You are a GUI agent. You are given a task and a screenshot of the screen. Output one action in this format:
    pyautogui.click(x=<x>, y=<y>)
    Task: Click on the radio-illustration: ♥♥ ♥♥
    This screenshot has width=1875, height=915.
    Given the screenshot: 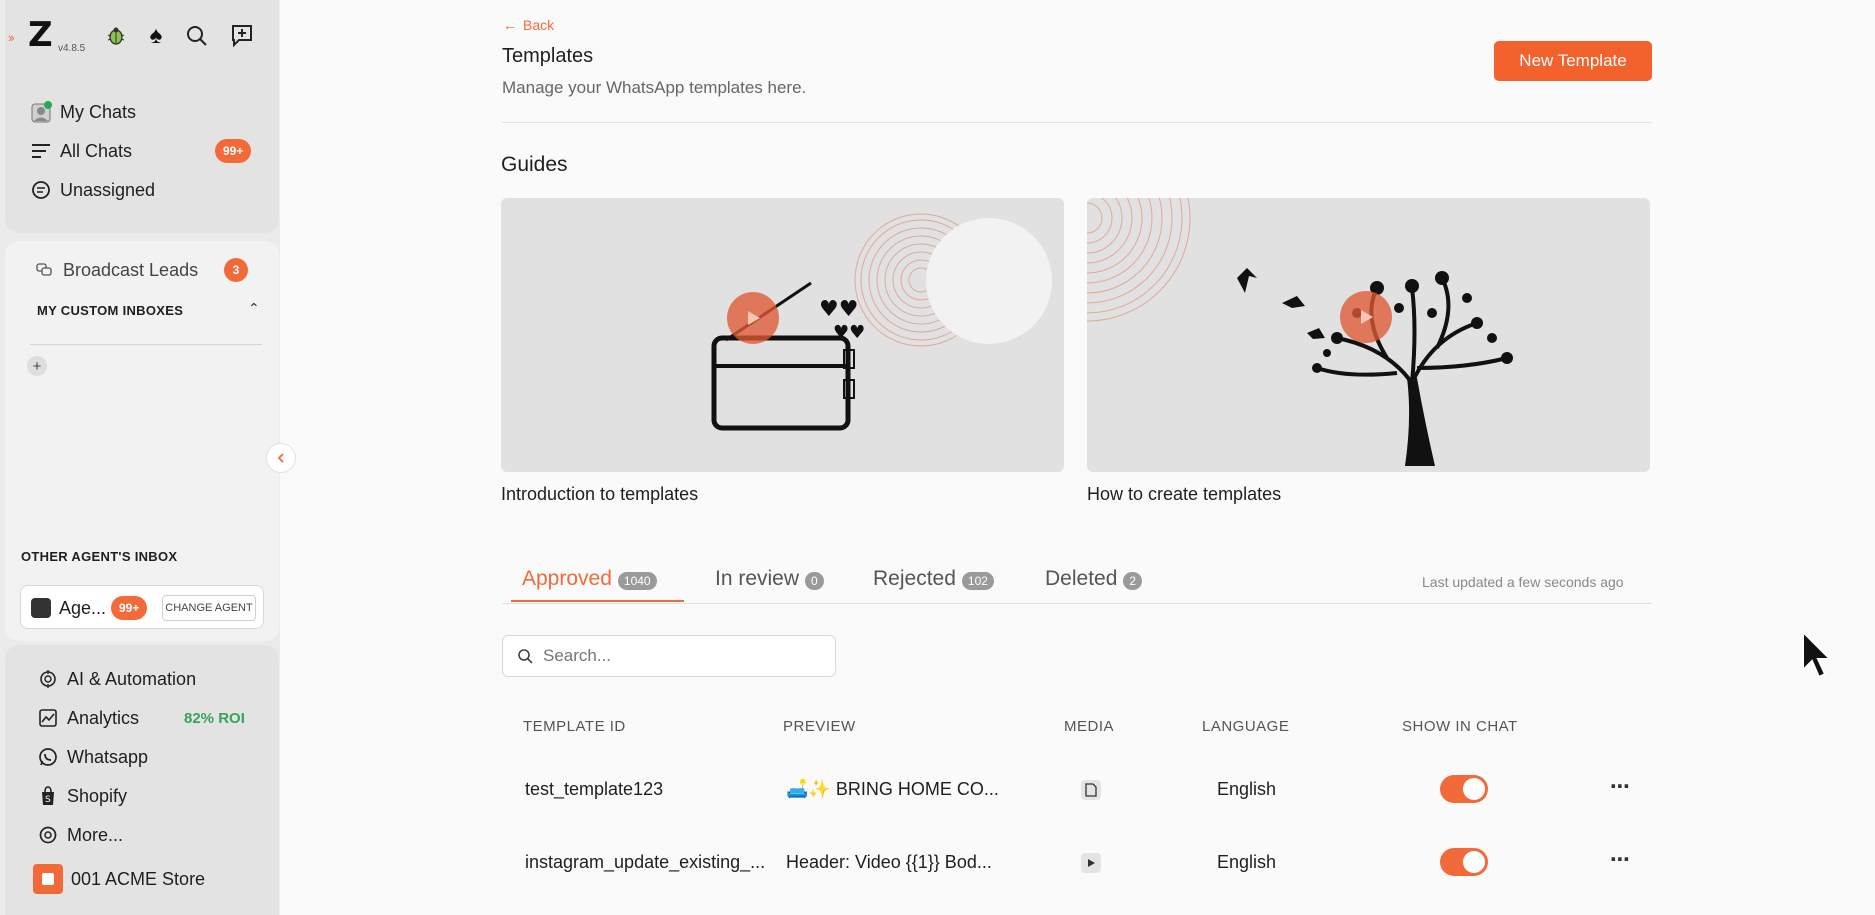 What is the action you would take?
    pyautogui.click(x=881, y=322)
    